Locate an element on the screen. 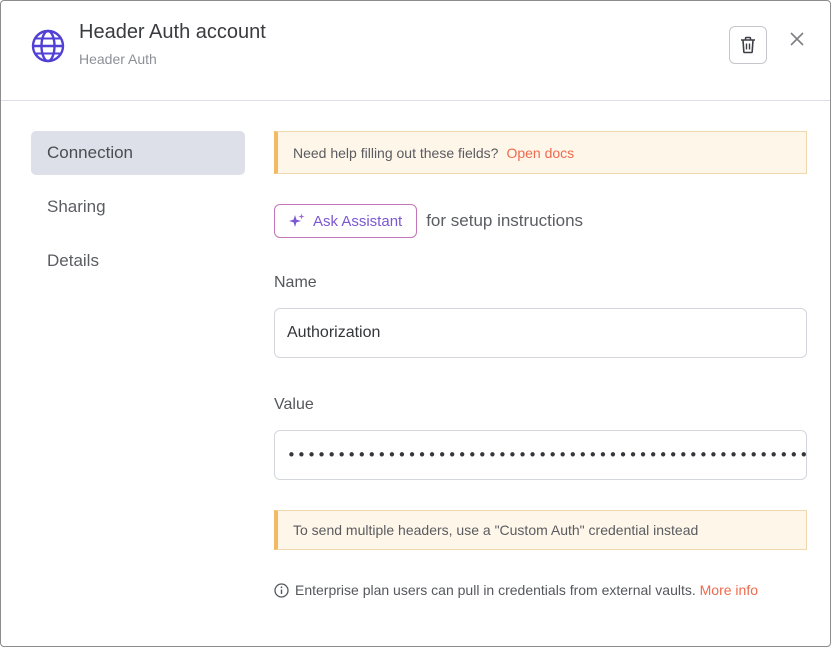  close-icon is located at coordinates (797, 39).